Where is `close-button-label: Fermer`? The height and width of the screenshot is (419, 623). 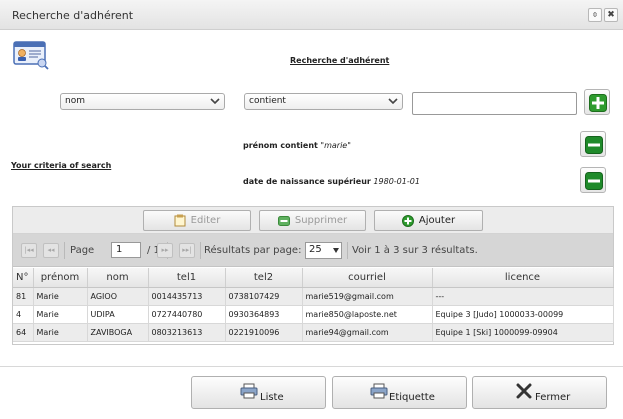 close-button-label: Fermer is located at coordinates (553, 397).